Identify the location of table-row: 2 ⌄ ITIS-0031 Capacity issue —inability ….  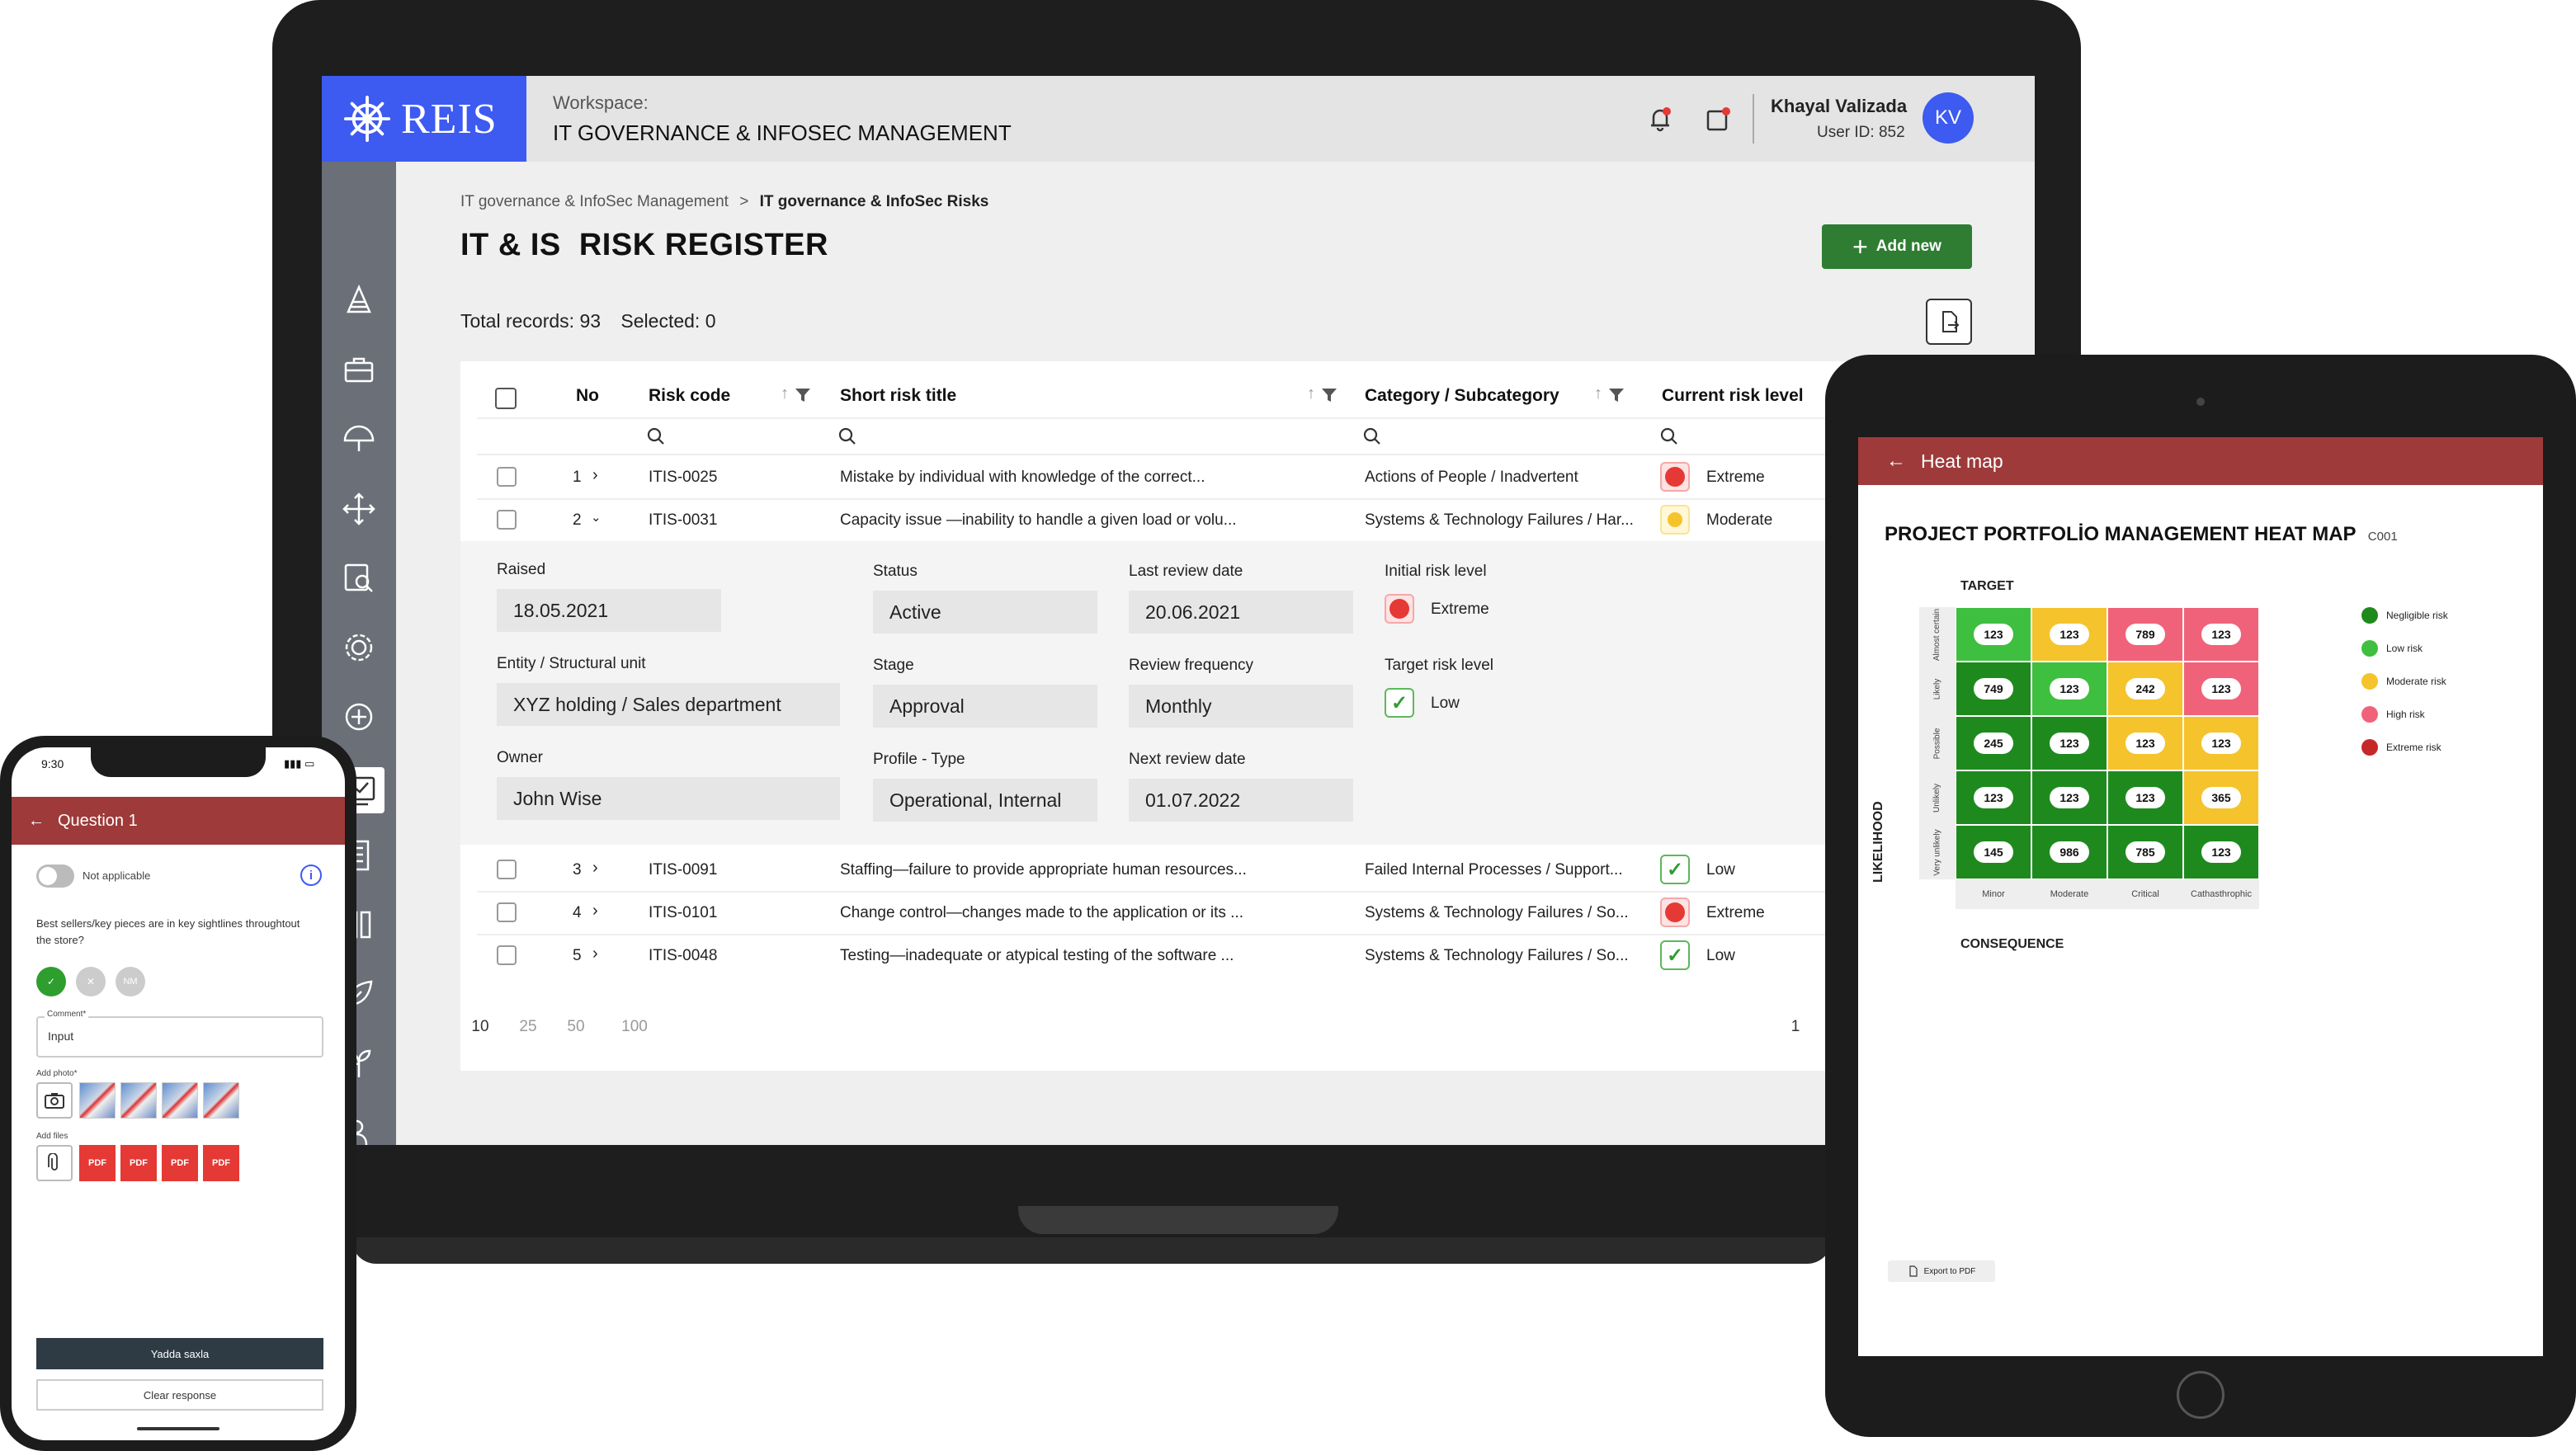
(1247, 520).